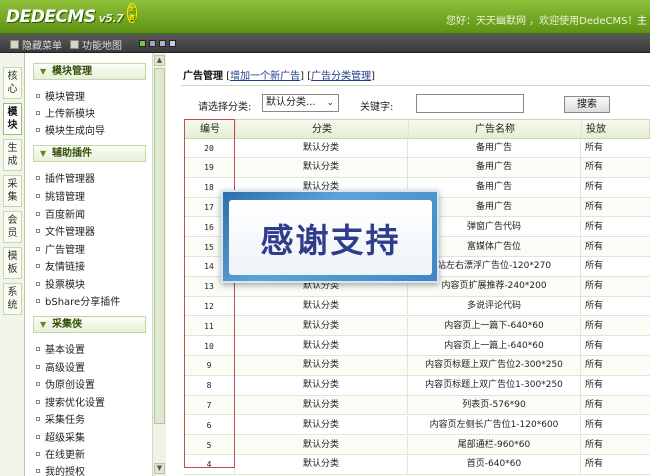 Image resolution: width=650 pixels, height=476 pixels. I want to click on sidebar-item-error-report: 挑错管理, so click(60, 195).